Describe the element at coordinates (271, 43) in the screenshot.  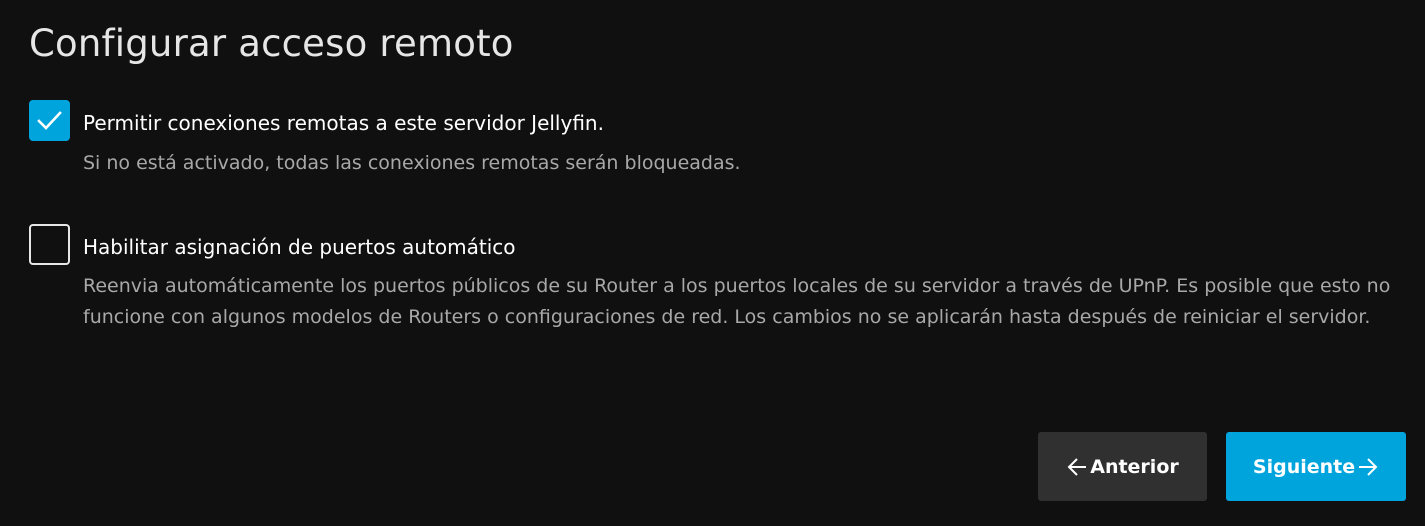
I see `page-title: Configurar acceso remoto` at that location.